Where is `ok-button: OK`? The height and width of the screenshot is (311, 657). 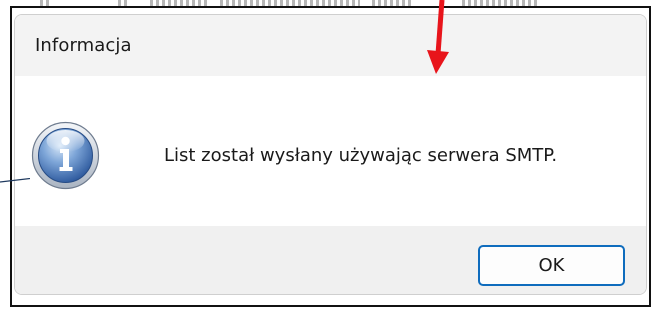
ok-button: OK is located at coordinates (551, 265).